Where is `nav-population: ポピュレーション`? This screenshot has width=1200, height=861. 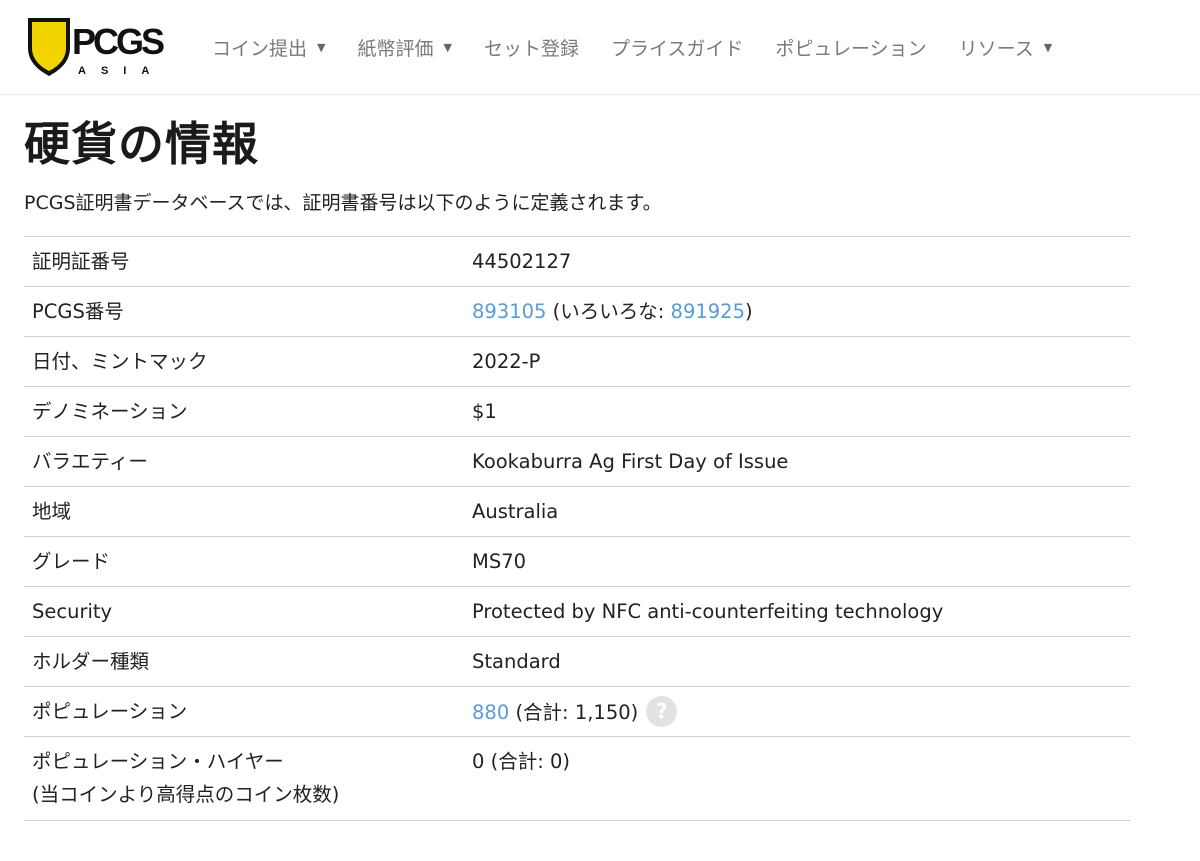 nav-population: ポピュレーション is located at coordinates (850, 47).